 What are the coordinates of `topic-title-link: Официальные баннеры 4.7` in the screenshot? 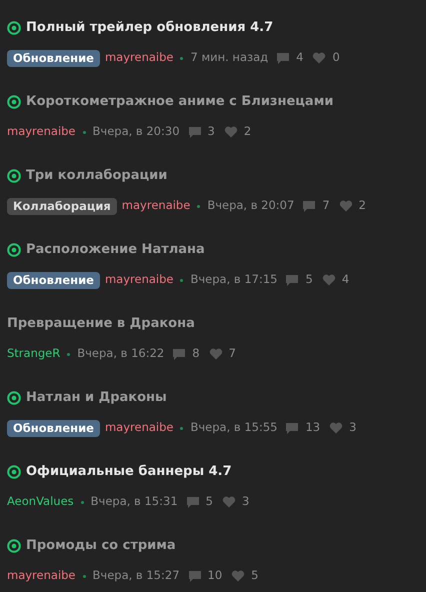 It's located at (129, 472).